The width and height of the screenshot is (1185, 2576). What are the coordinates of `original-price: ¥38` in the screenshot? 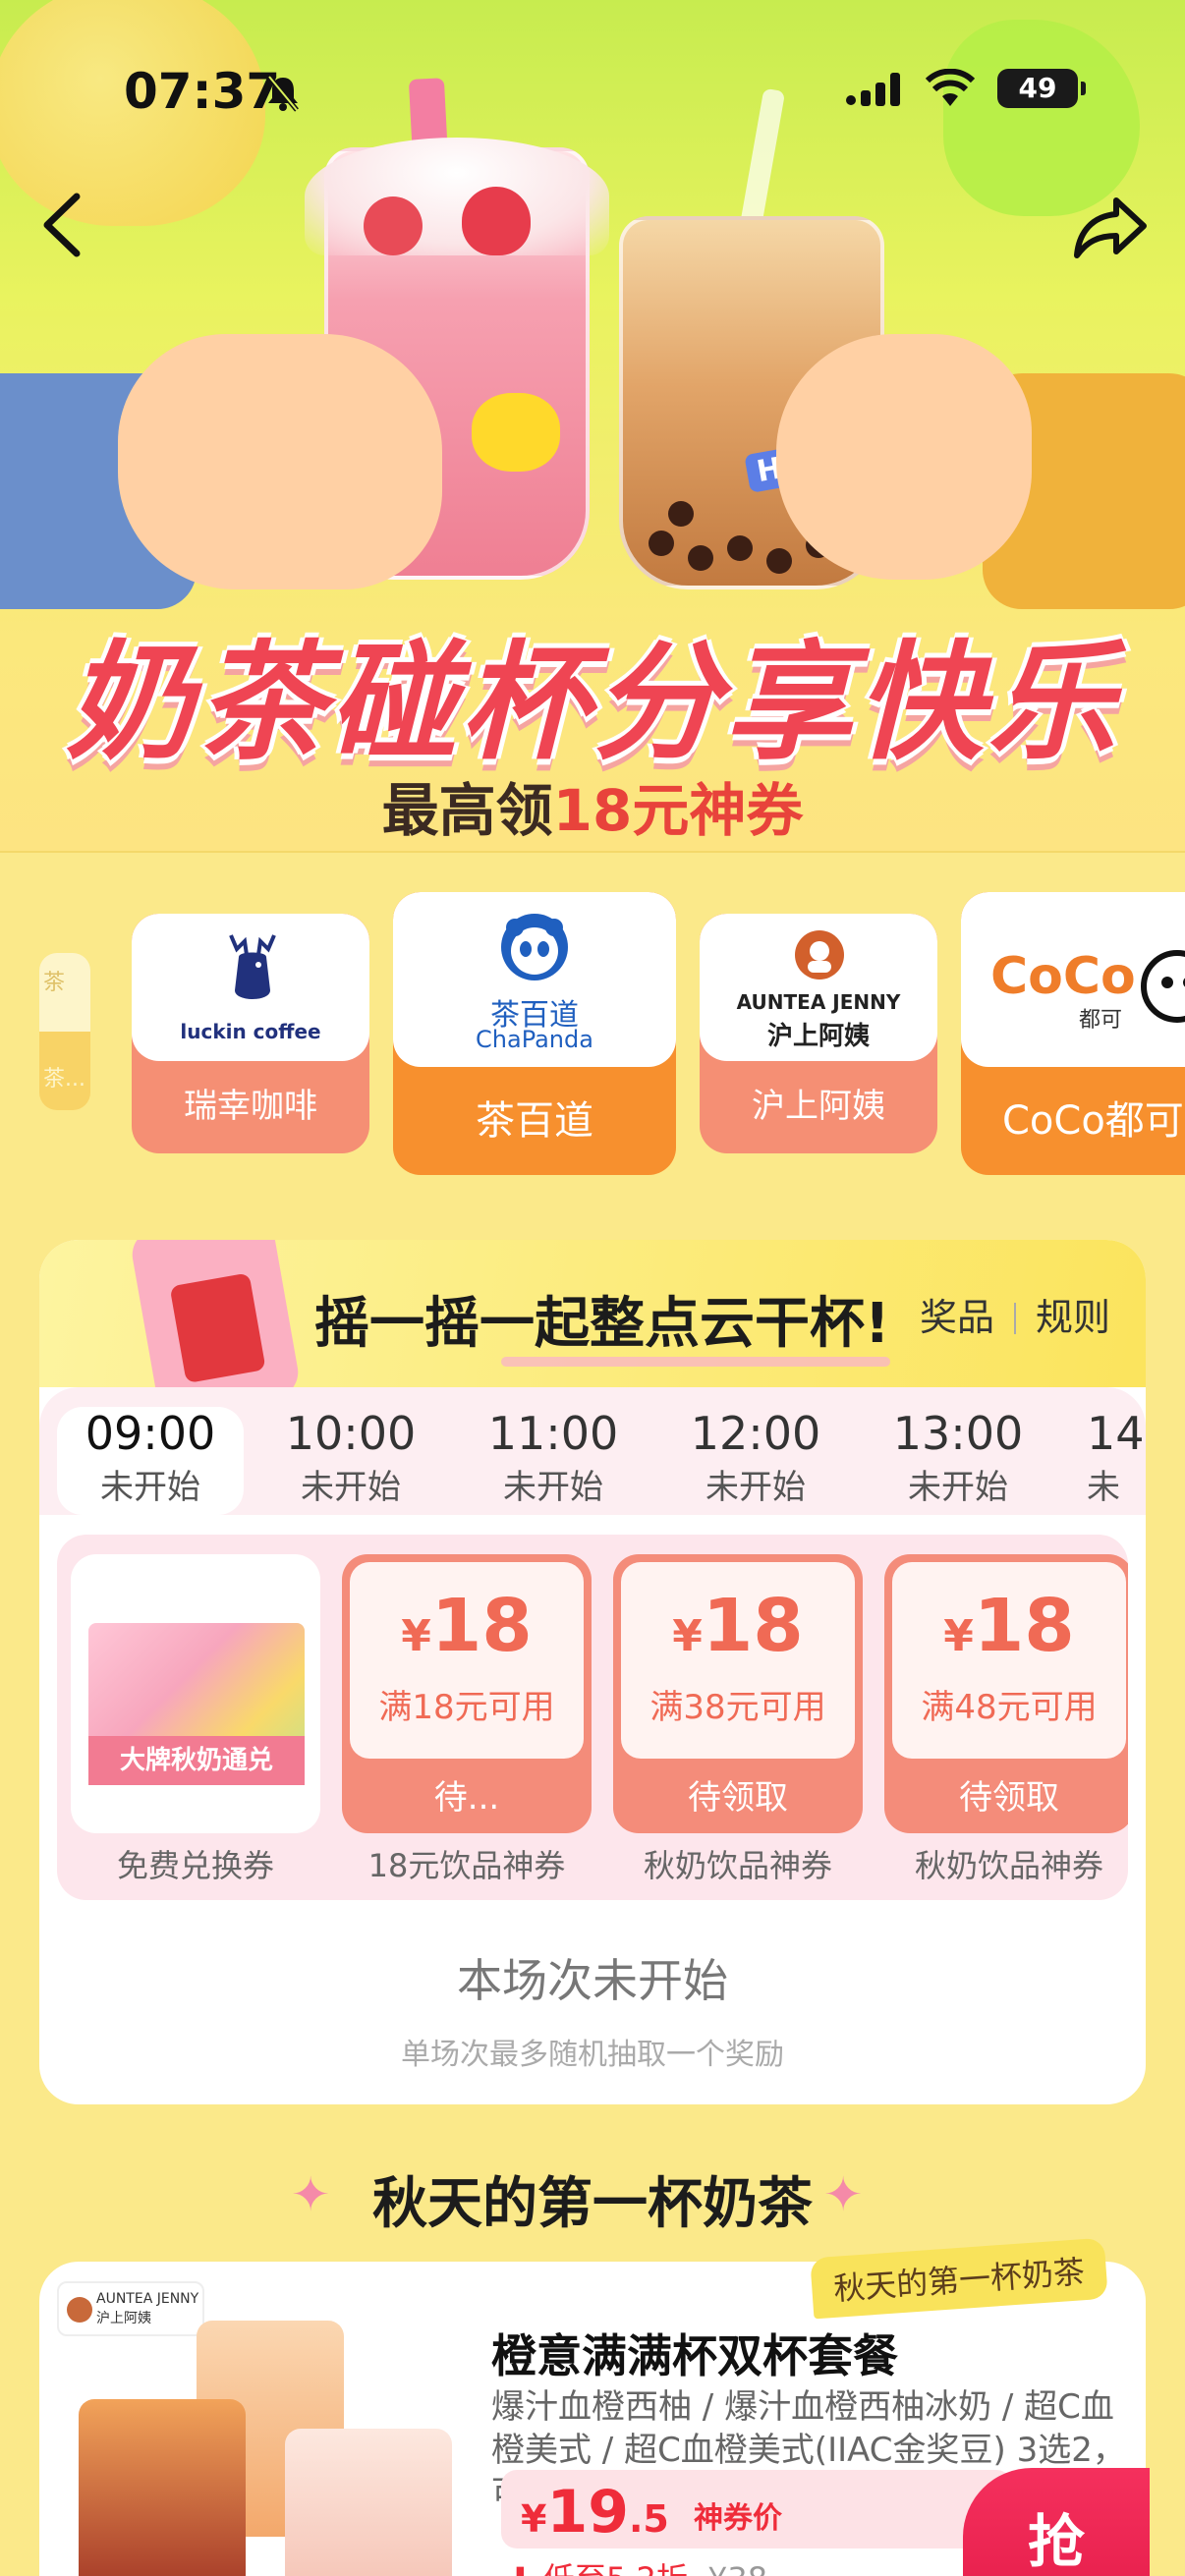 It's located at (737, 2568).